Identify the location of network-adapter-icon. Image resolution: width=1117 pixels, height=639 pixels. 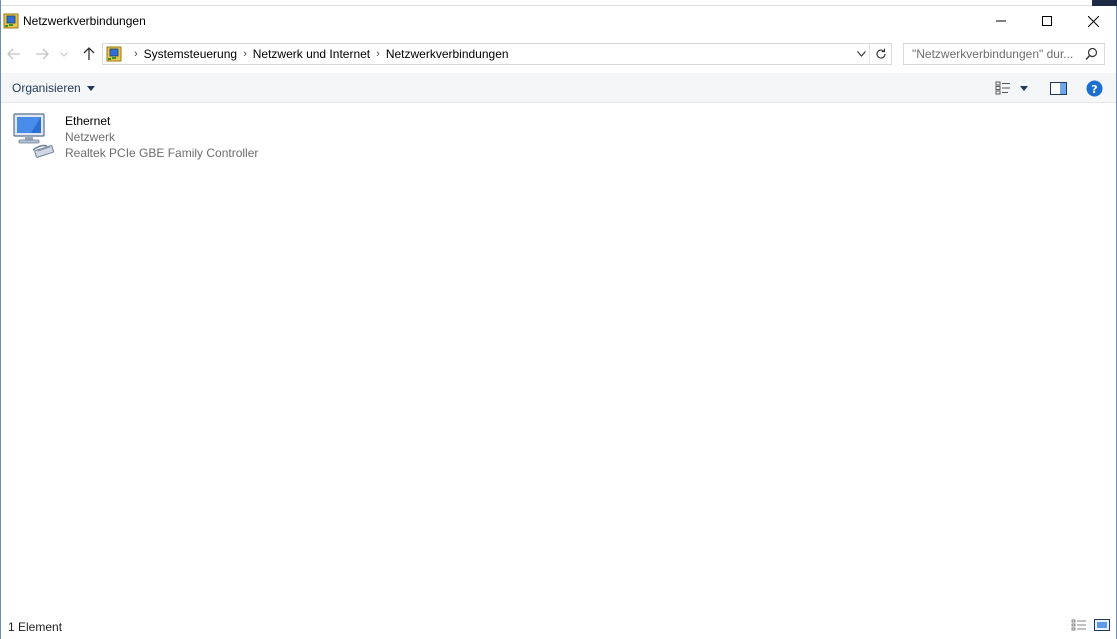
(35, 134).